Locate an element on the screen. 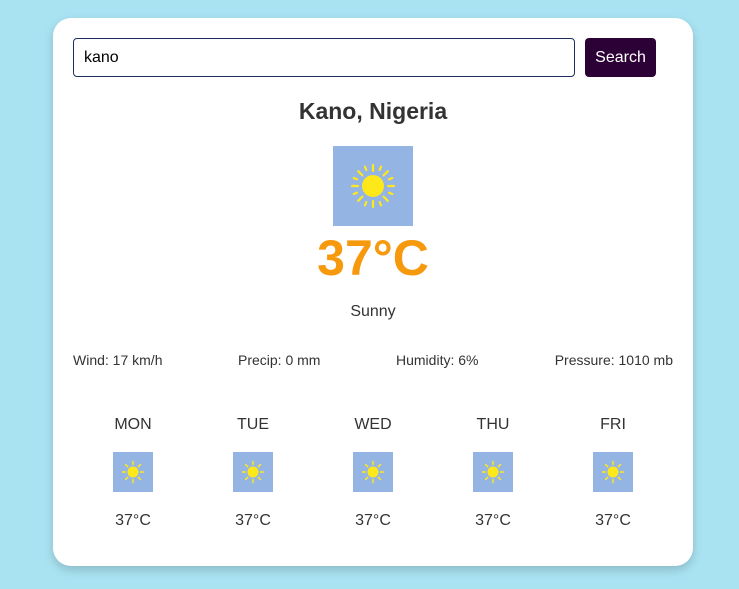 This screenshot has height=589, width=739. forecast-day: MON 37°C is located at coordinates (133, 473).